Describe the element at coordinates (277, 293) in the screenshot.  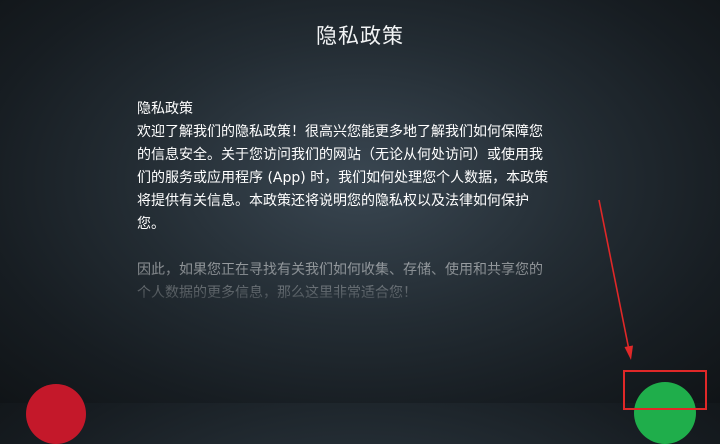
I see `policy-faded-line: 个人数据的更多信息，那么这里非常适合您！` at that location.